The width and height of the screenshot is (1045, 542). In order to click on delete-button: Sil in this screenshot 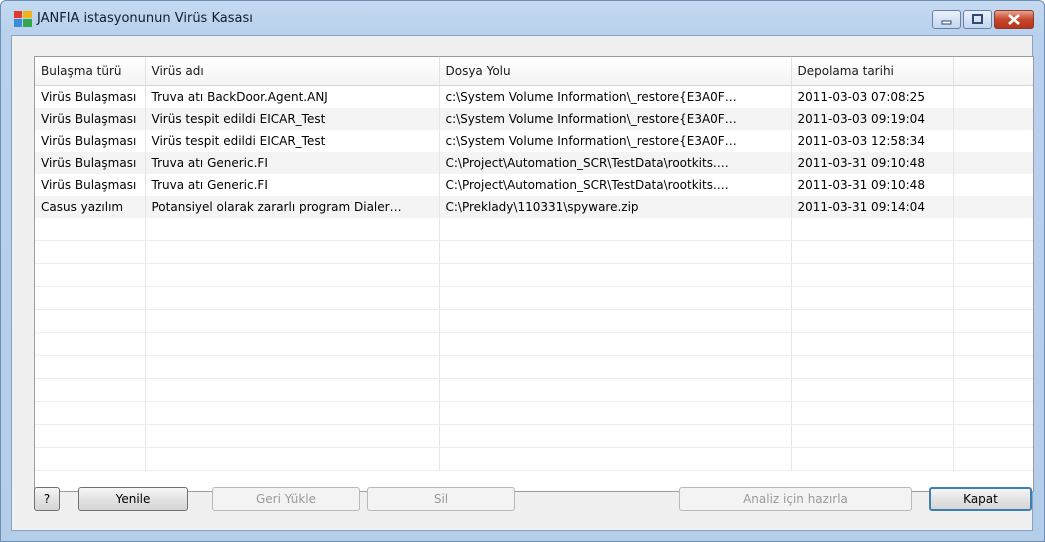, I will do `click(441, 499)`.